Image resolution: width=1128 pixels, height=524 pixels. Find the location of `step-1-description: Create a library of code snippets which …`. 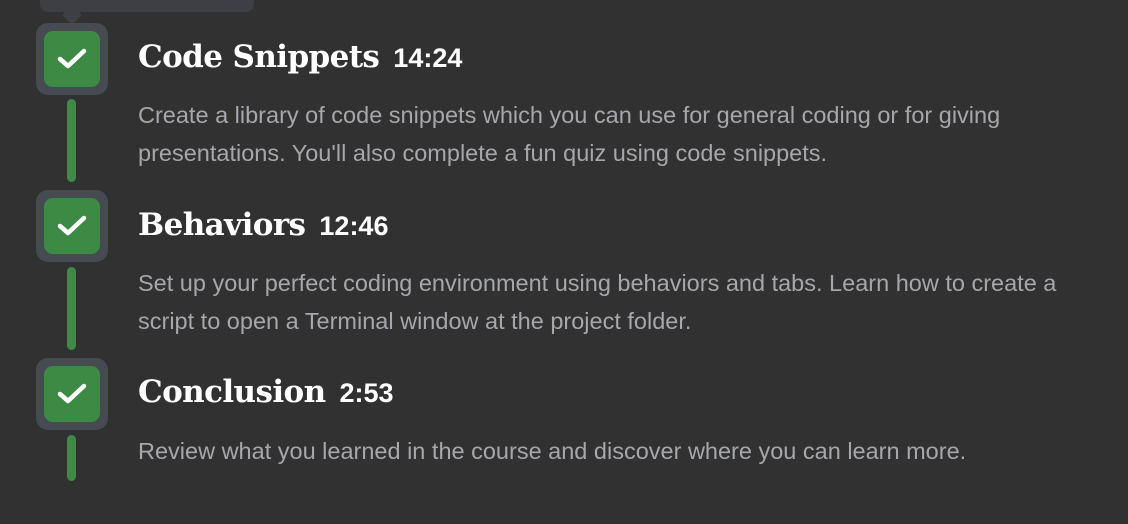

step-1-description: Create a library of code snippets which … is located at coordinates (569, 134).